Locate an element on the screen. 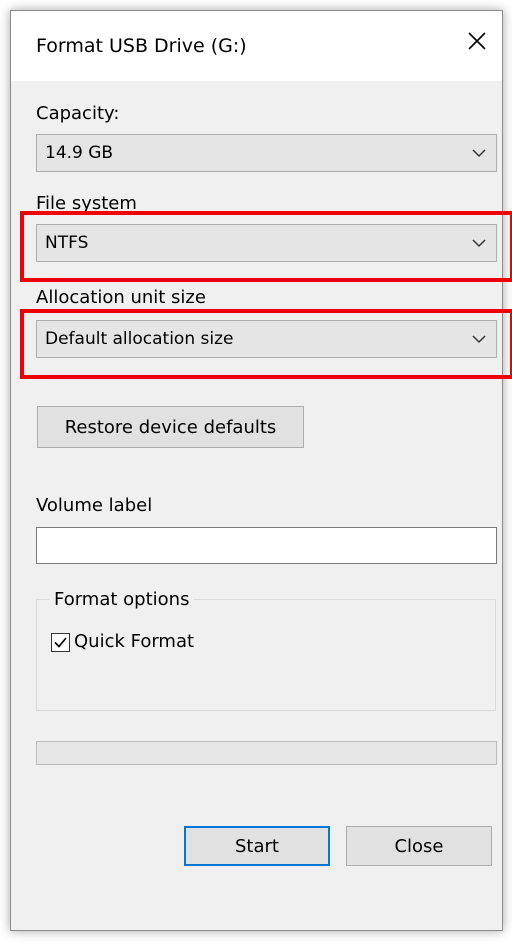 The height and width of the screenshot is (945, 512). start-button: Start is located at coordinates (257, 846).